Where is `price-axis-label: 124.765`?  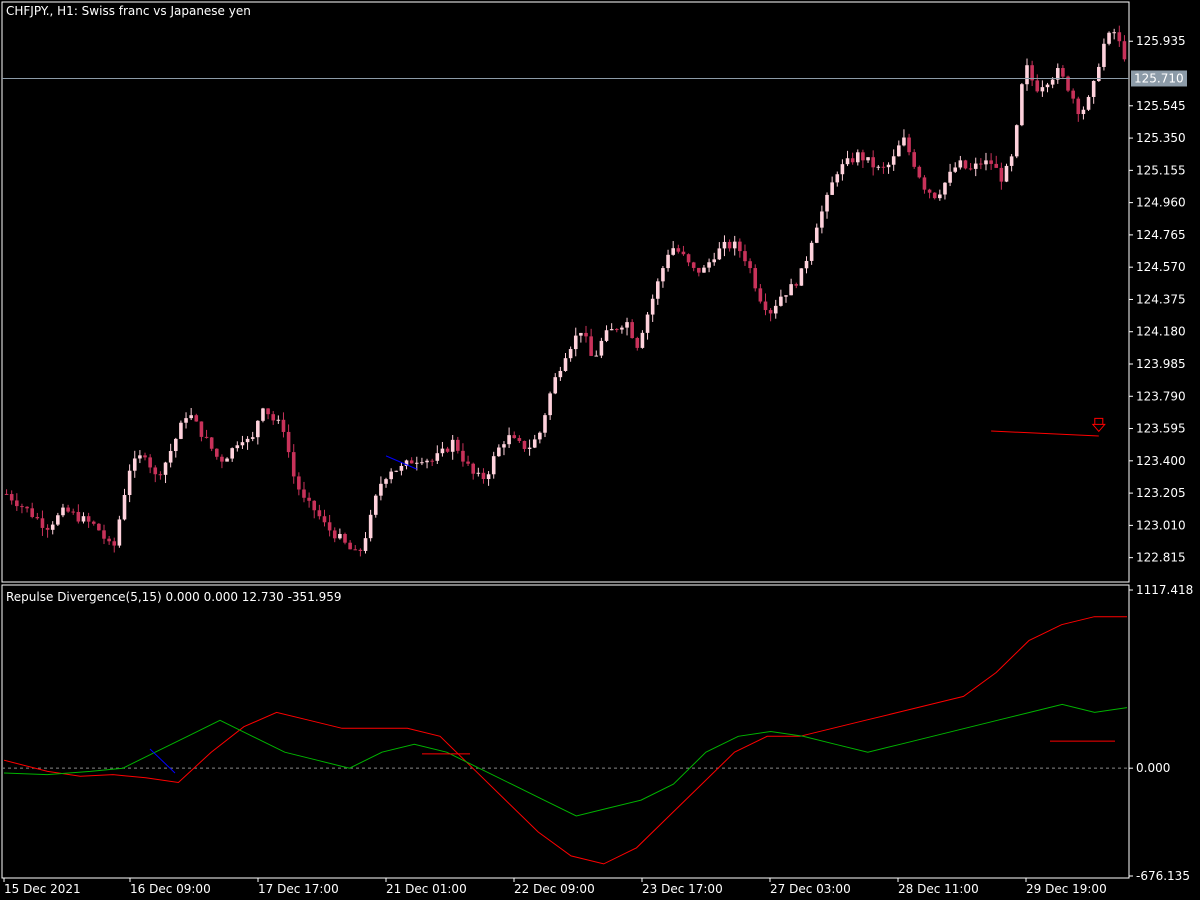
price-axis-label: 124.765 is located at coordinates (1161, 235).